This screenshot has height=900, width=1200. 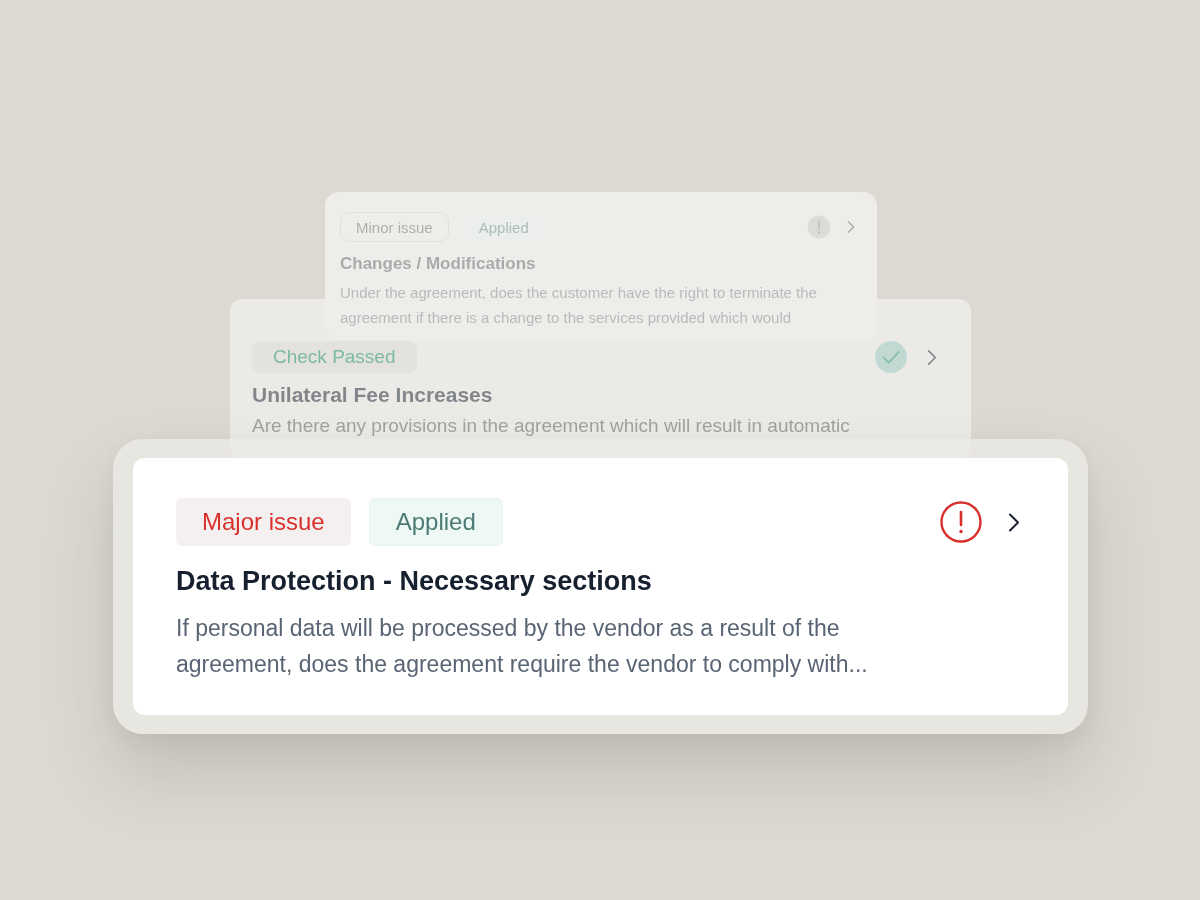 What do you see at coordinates (334, 357) in the screenshot?
I see `result-badge: Check Passed` at bounding box center [334, 357].